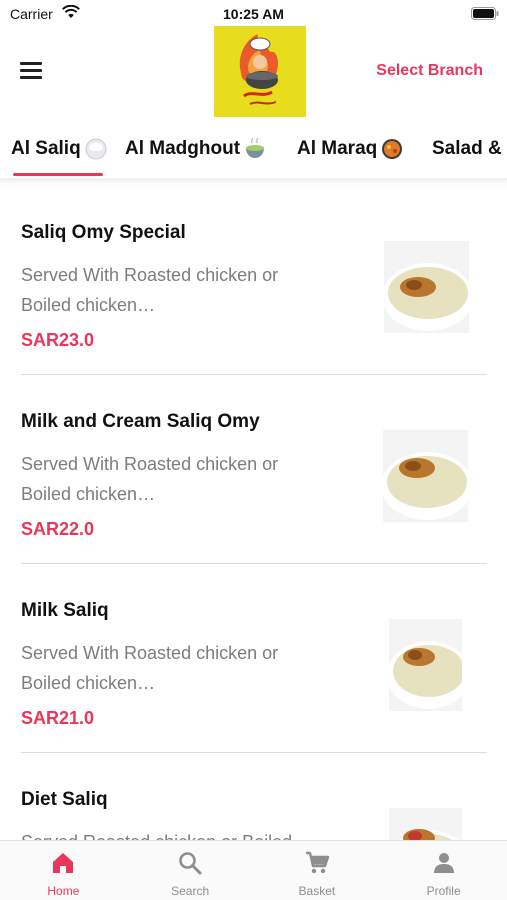 Image resolution: width=507 pixels, height=900 pixels. Describe the element at coordinates (317, 891) in the screenshot. I see `nav-label: Basket` at that location.